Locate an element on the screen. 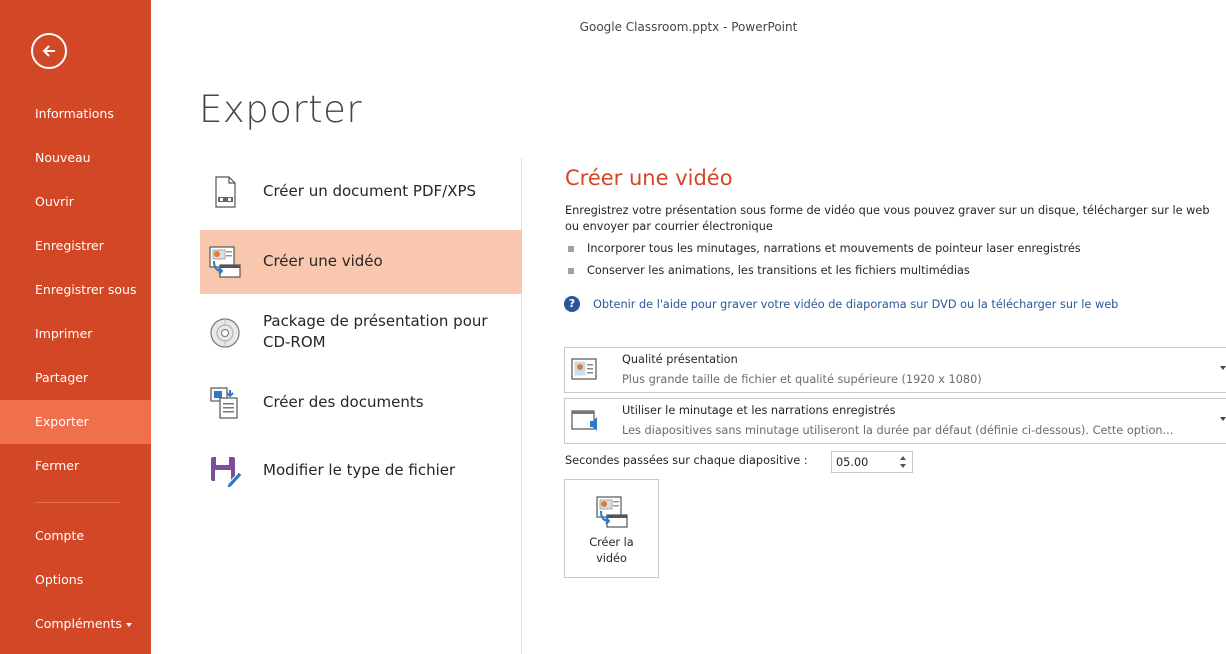 This screenshot has width=1226, height=654. export-option-video: Créer une vidéo is located at coordinates (361, 262).